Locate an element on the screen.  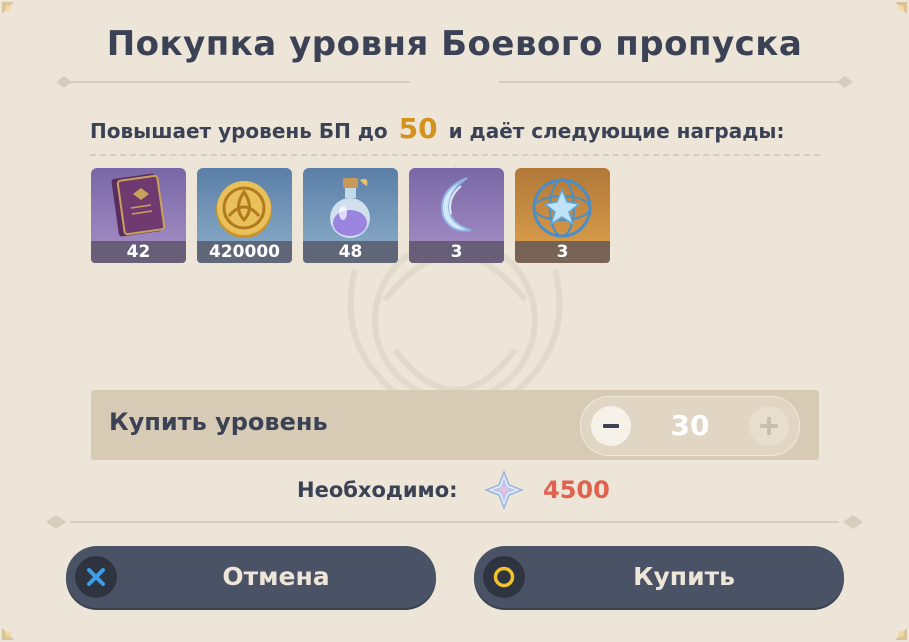
quantity-value: 30 is located at coordinates (690, 425).